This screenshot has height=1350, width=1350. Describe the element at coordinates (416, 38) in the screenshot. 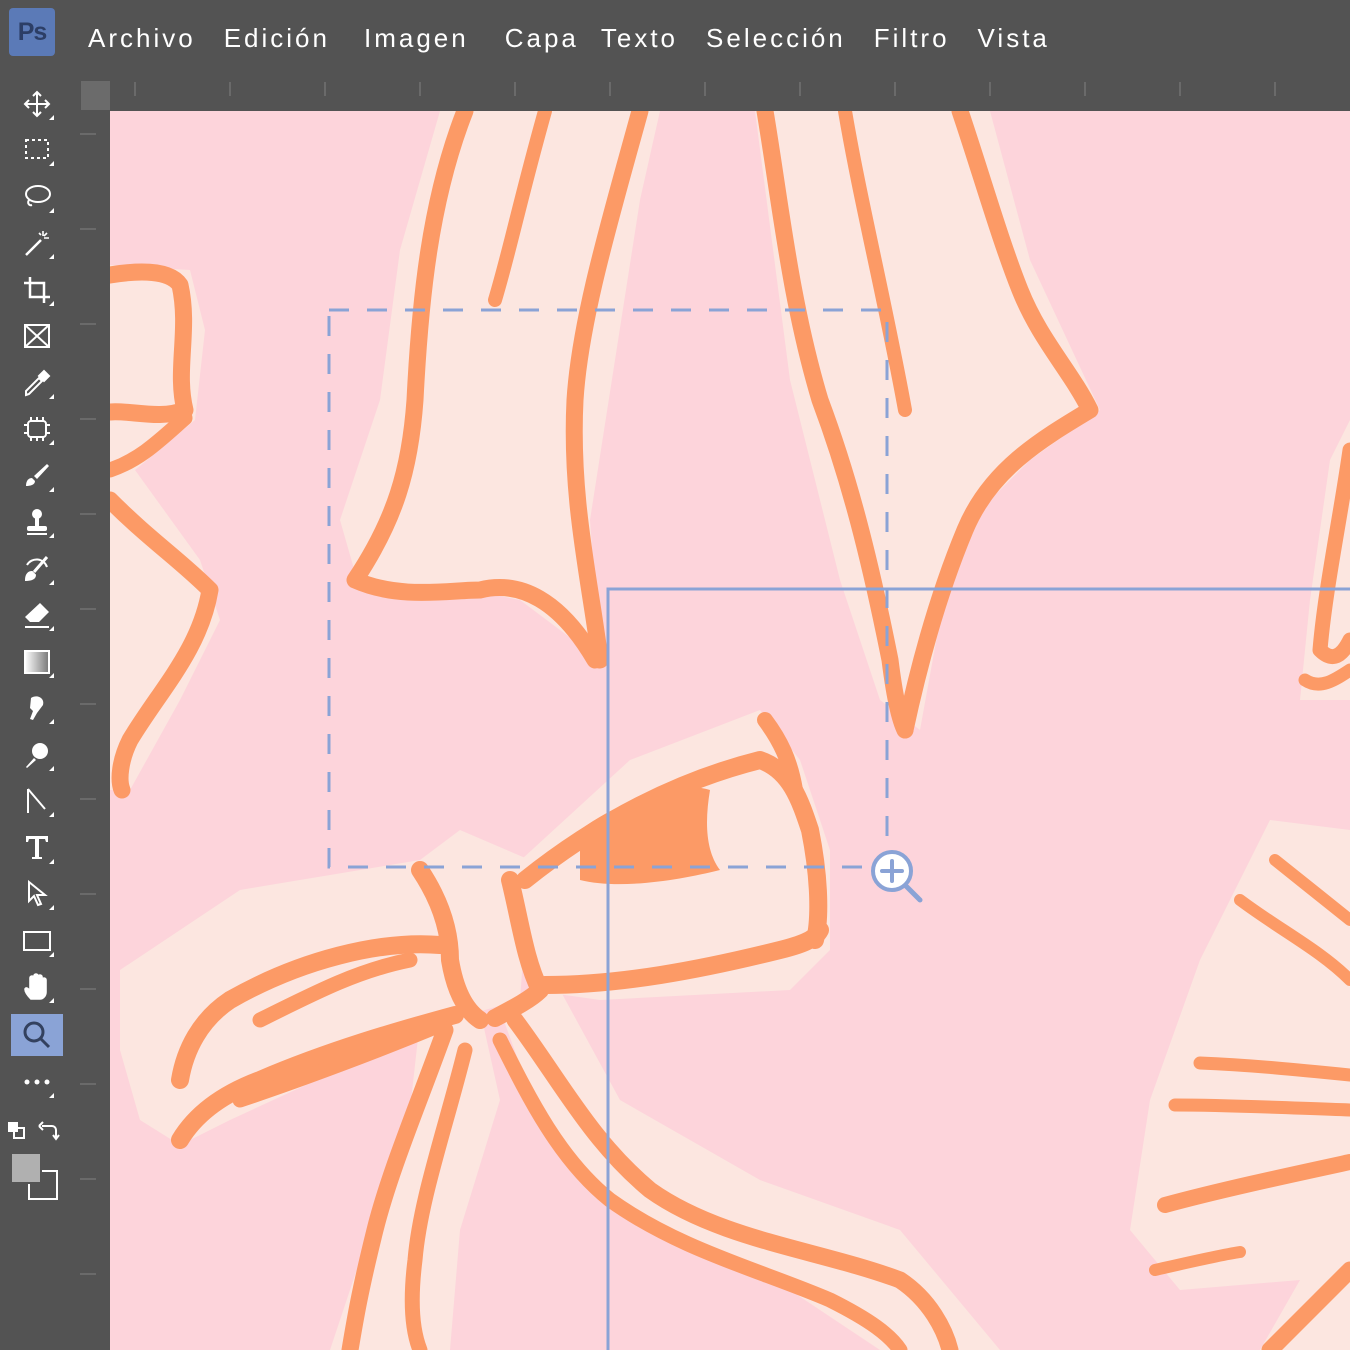

I see `menu-imagen: Imagen` at that location.